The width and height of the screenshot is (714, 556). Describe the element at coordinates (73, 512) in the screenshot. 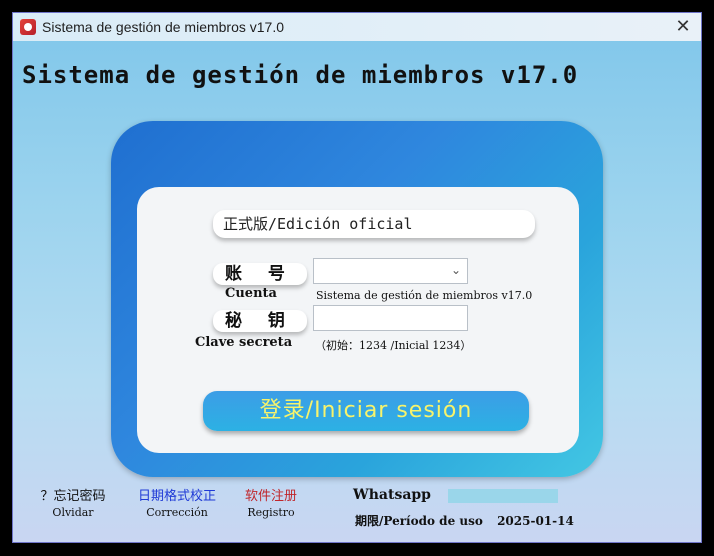

I see `forgot-password-label-es: Olvidar` at that location.